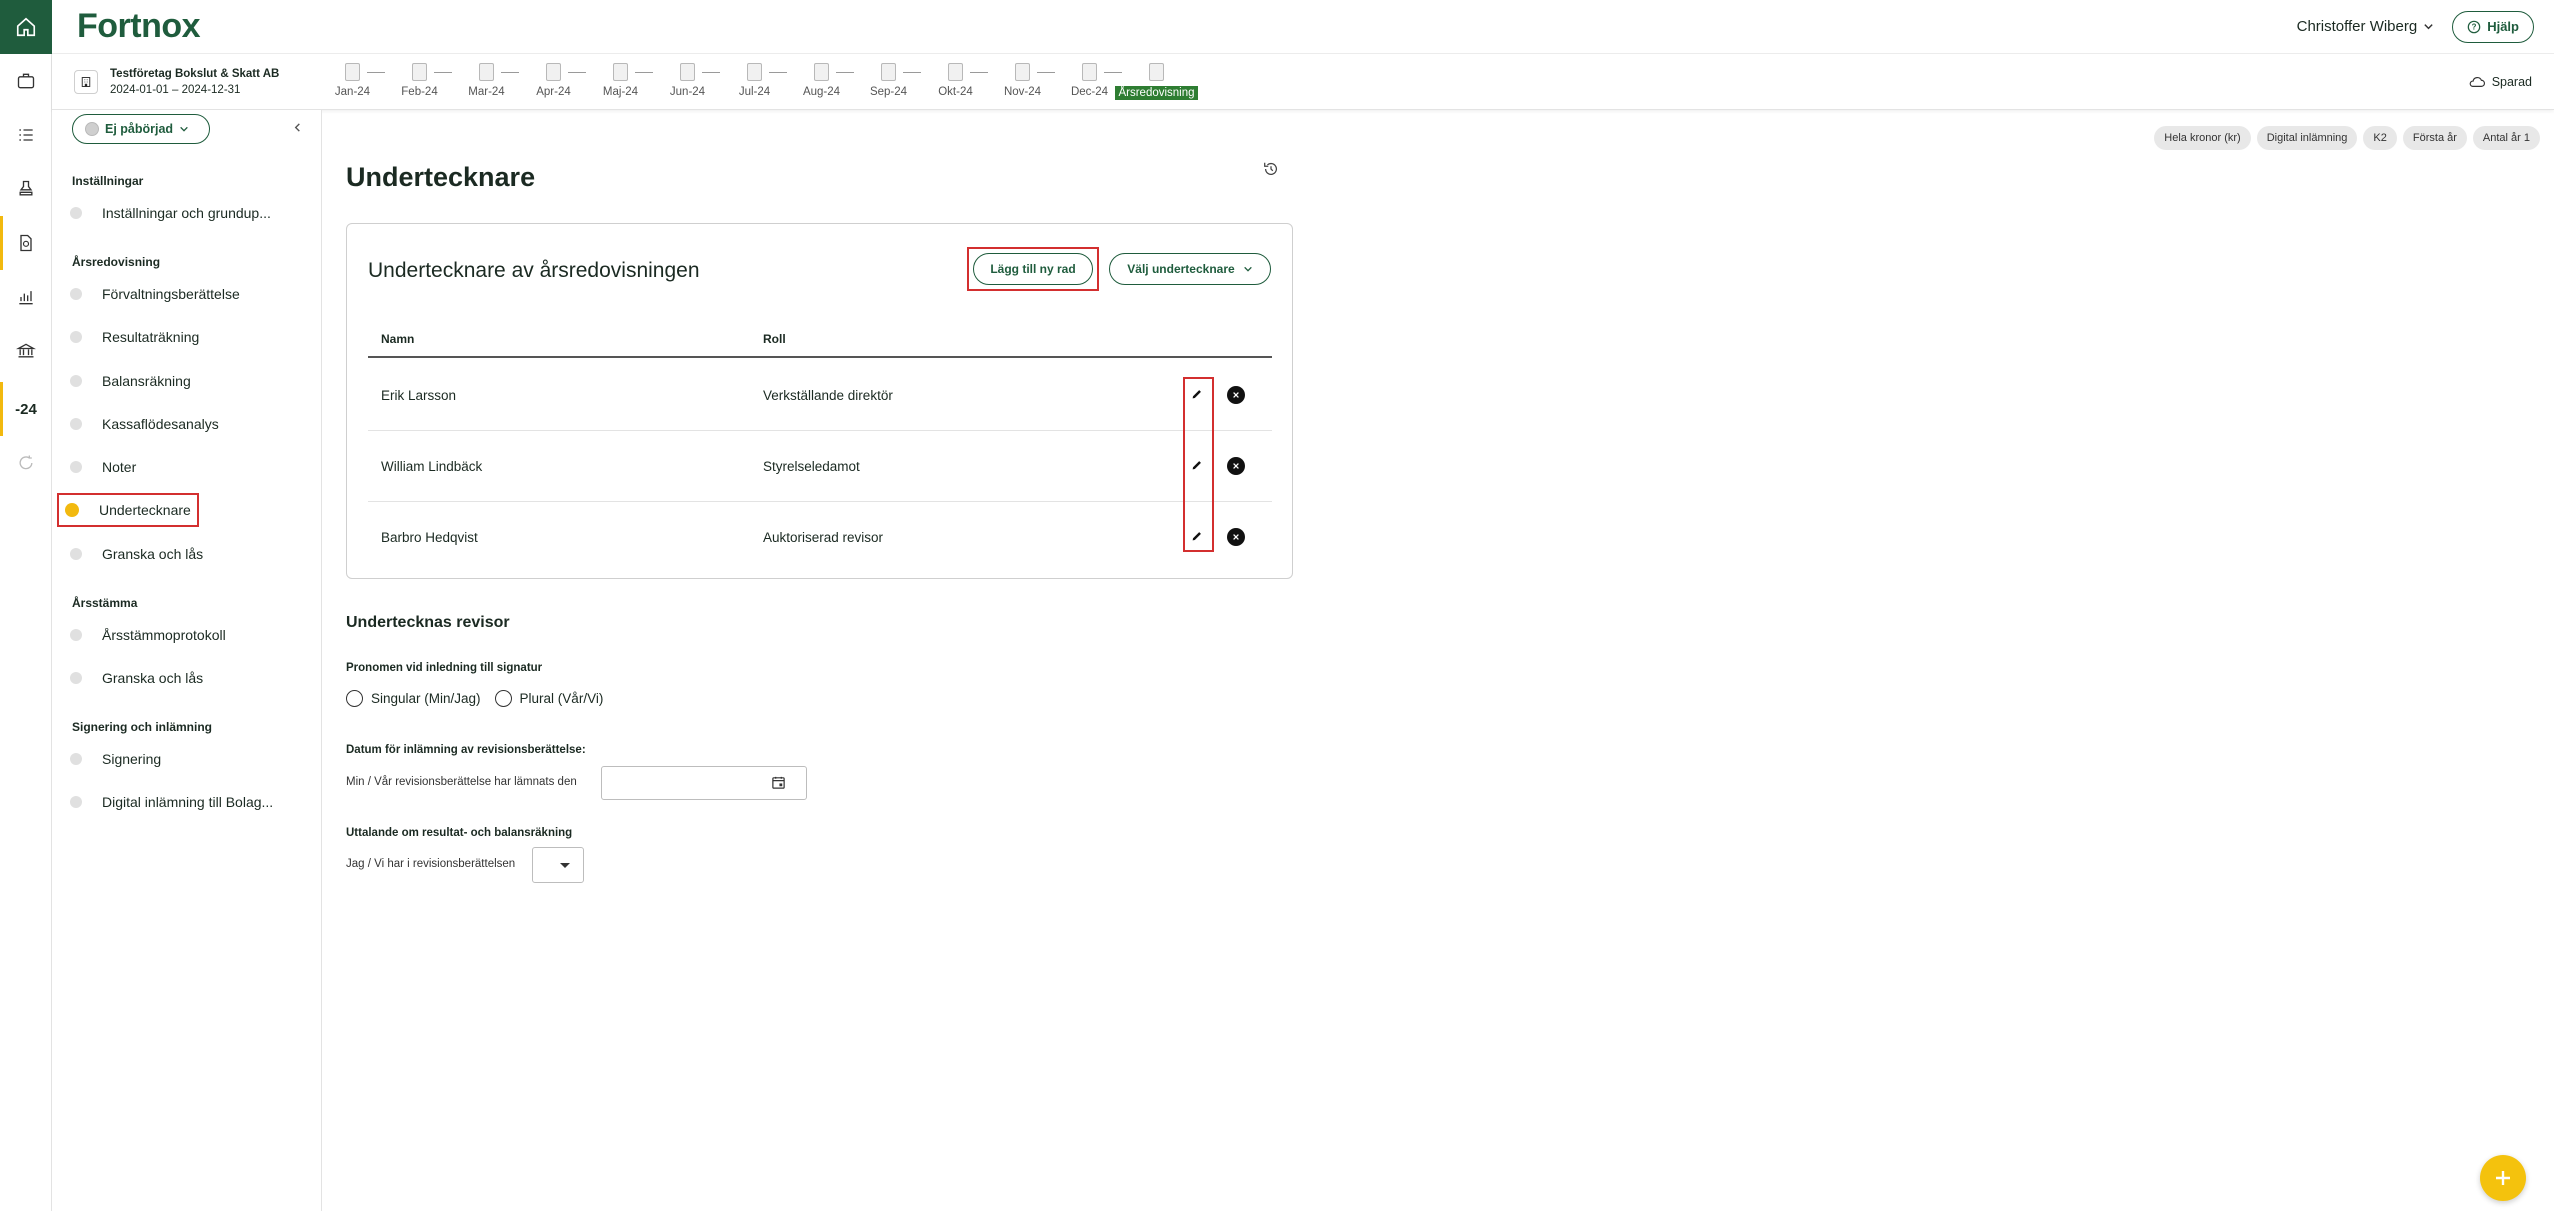 This screenshot has height=1211, width=2554. Describe the element at coordinates (774, 339) in the screenshot. I see `column-header-role: Roll` at that location.